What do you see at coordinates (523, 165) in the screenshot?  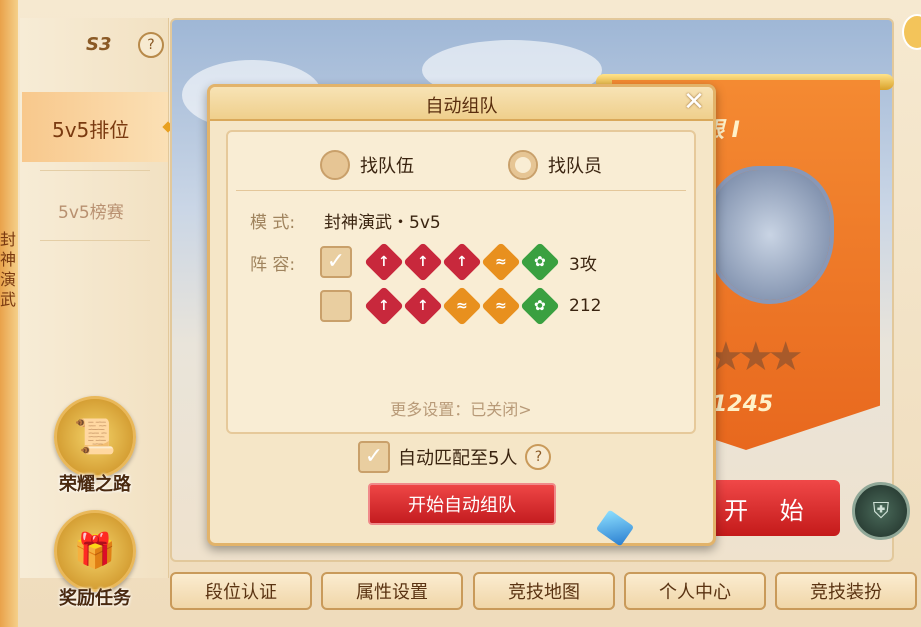 I see `radio-dot-selected` at bounding box center [523, 165].